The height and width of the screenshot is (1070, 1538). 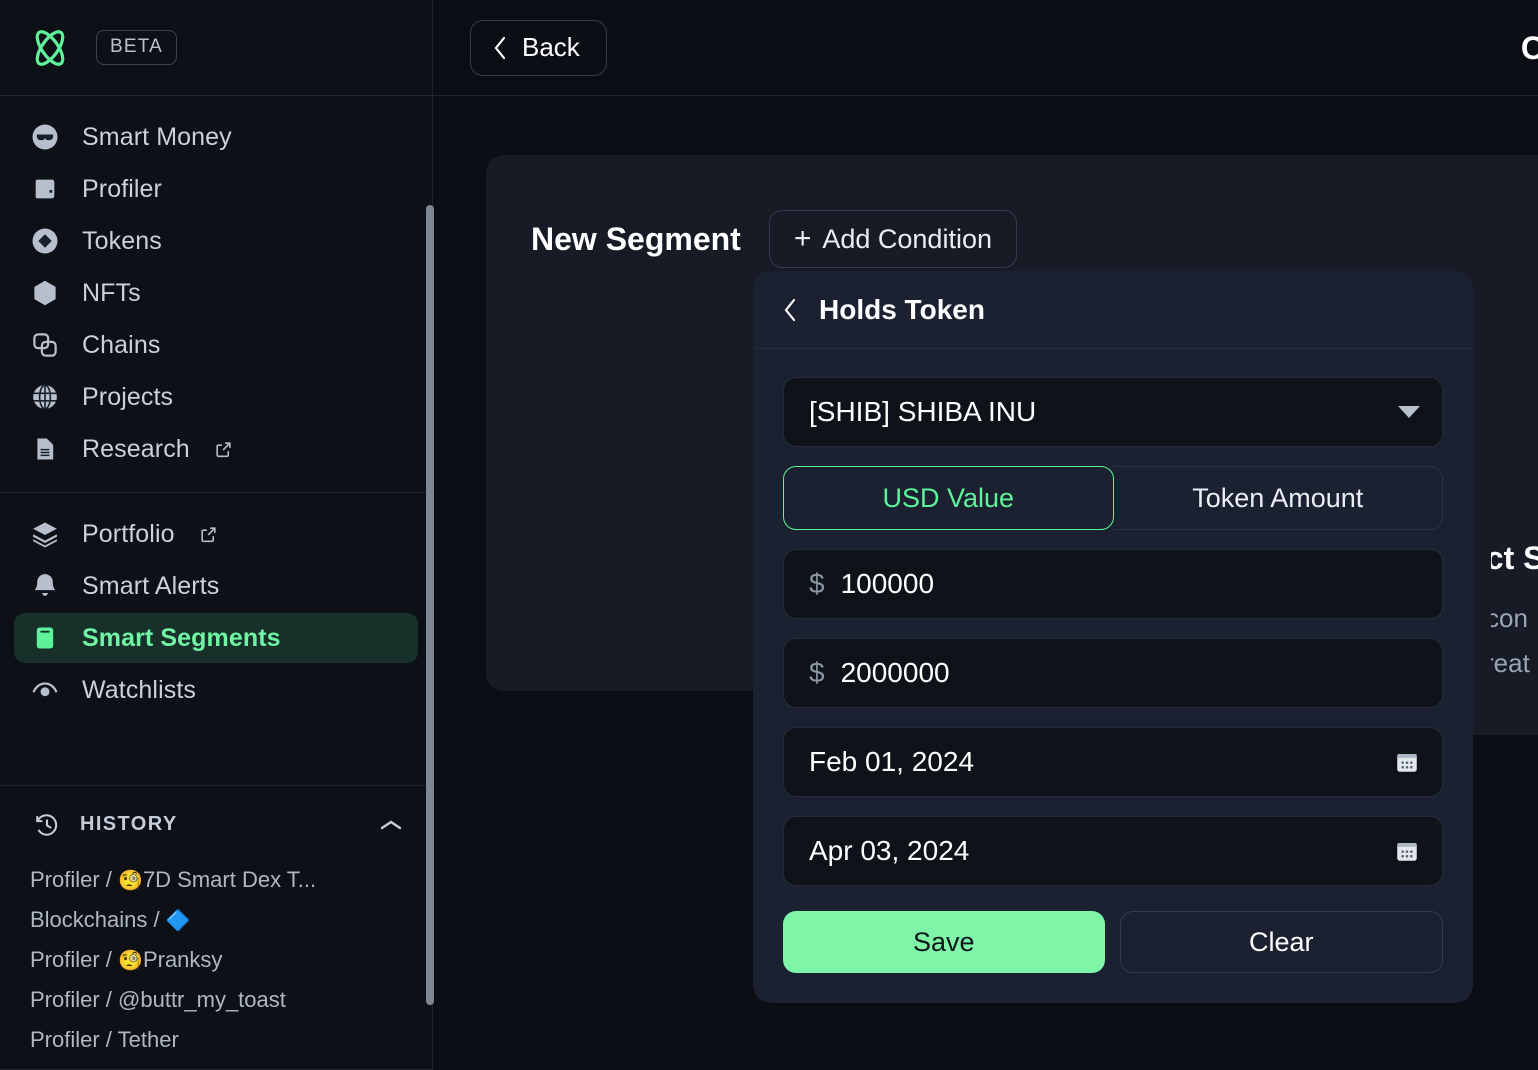 I want to click on chevron-down-icon, so click(x=1409, y=412).